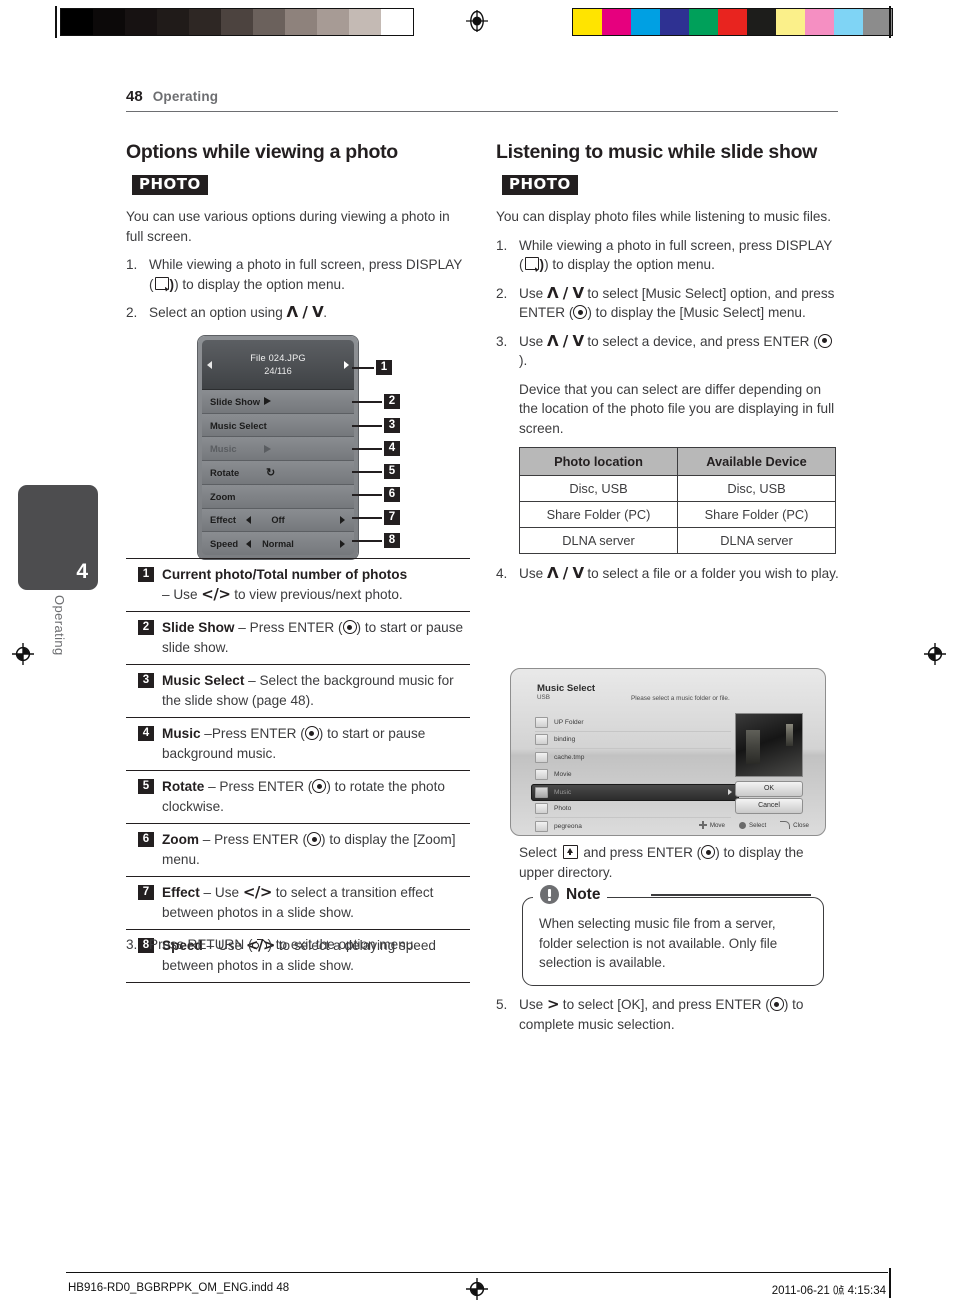 The height and width of the screenshot is (1315, 954). I want to click on osd-label: Rotate, so click(225, 473).